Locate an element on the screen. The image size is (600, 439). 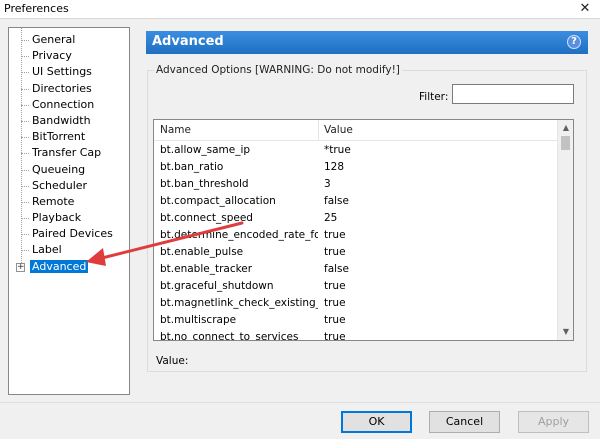
tree-item-label: Playback is located at coordinates (57, 218).